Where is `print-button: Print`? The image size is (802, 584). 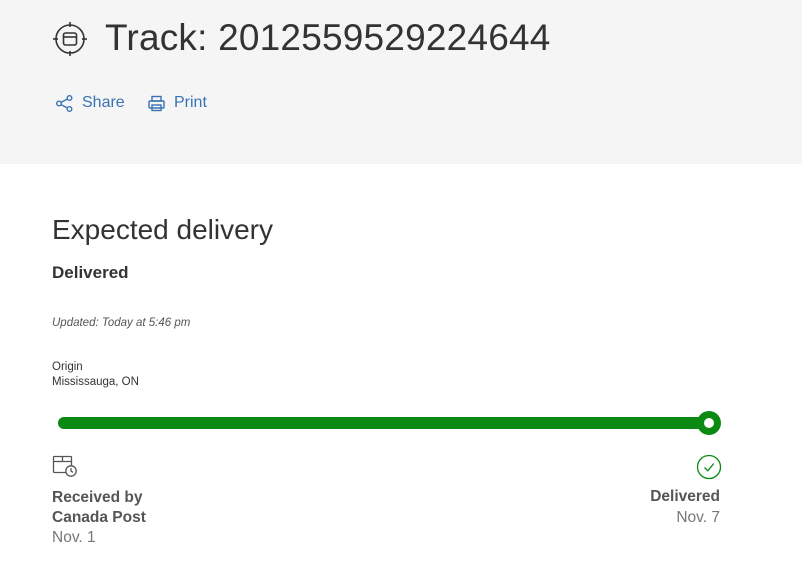
print-button: Print is located at coordinates (177, 103).